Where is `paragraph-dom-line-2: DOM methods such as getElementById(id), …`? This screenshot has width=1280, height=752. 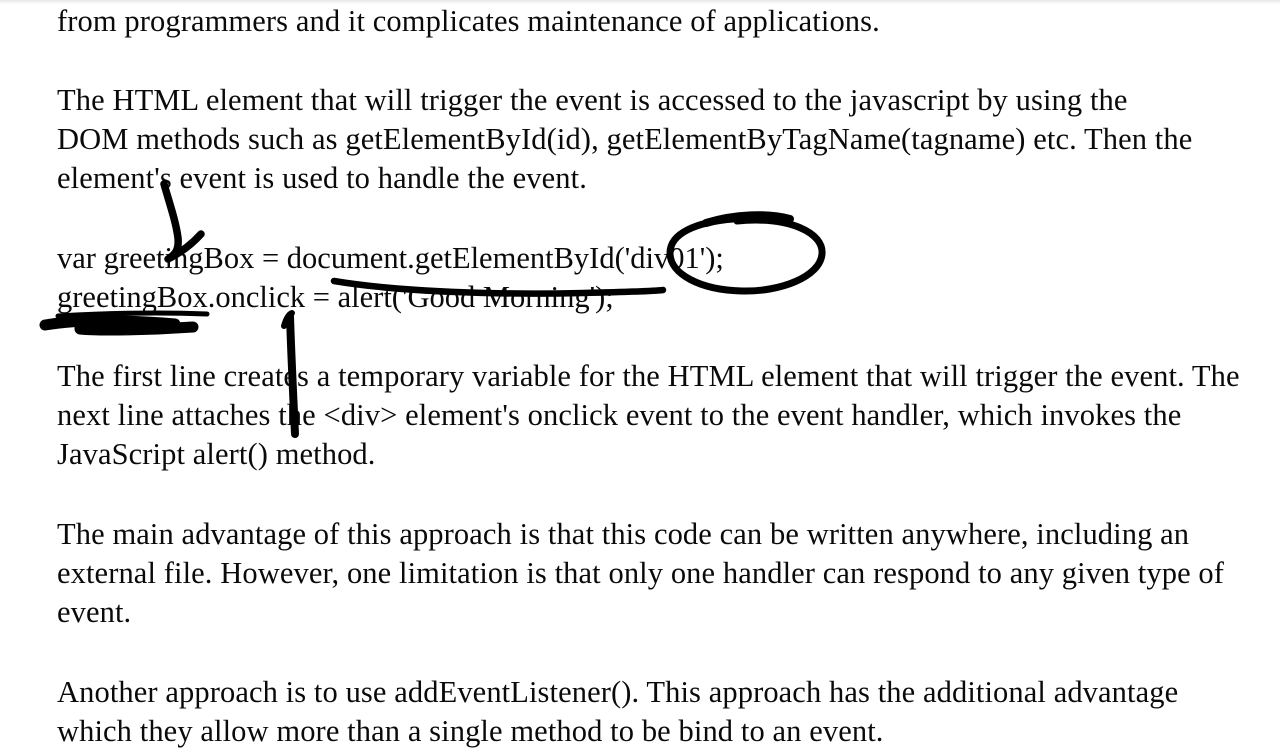
paragraph-dom-line-2: DOM methods such as getElementById(id), … is located at coordinates (625, 139).